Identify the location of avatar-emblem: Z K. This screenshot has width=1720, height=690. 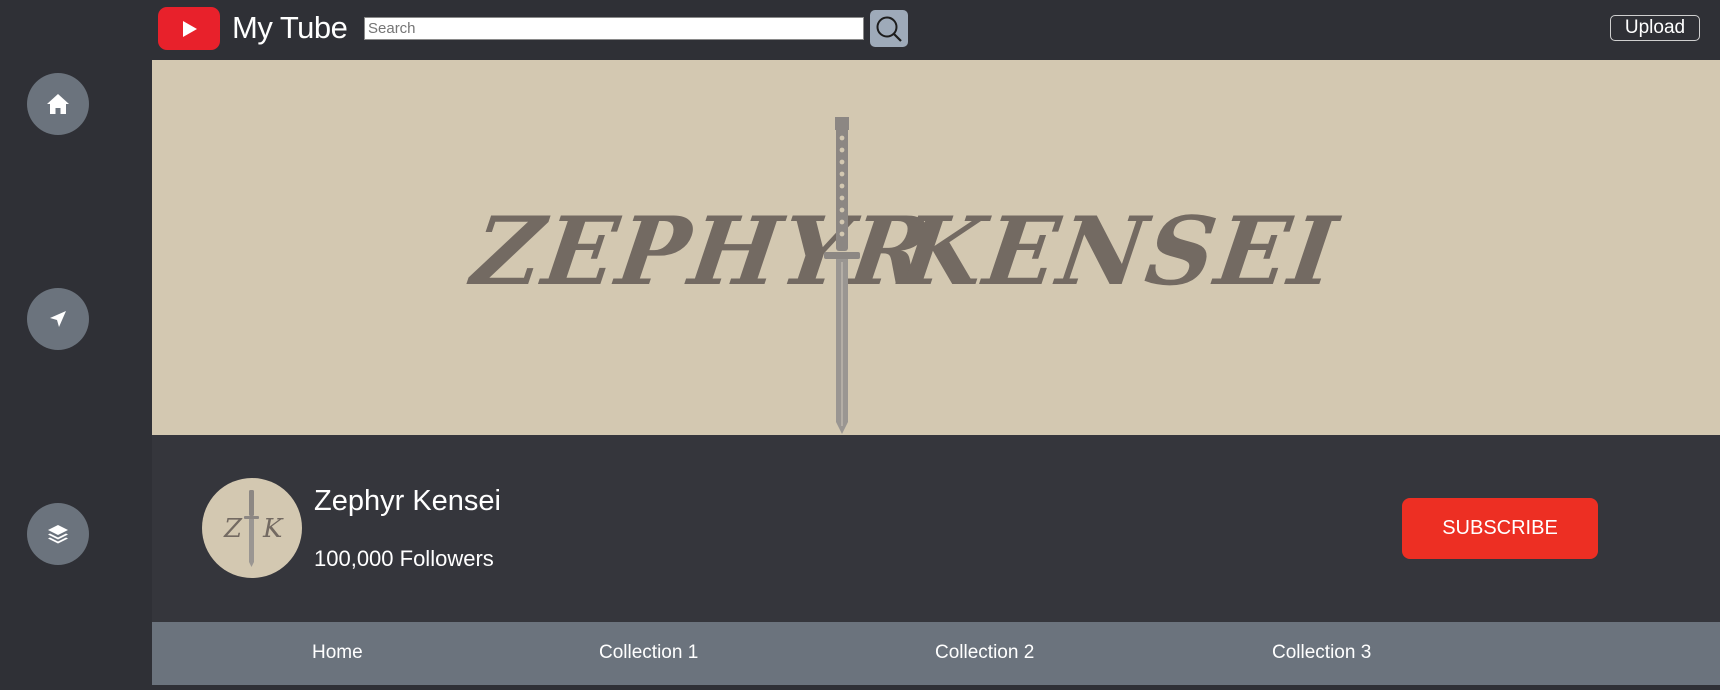
(253, 528).